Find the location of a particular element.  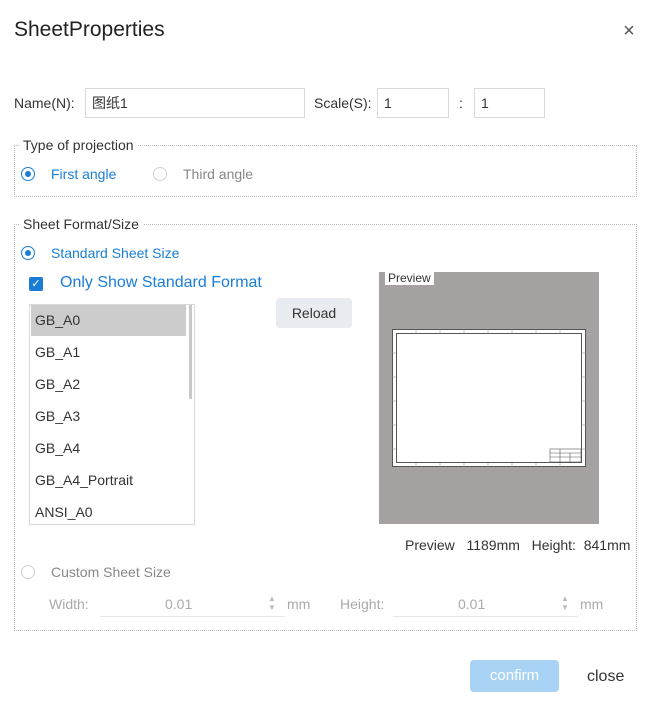

format-item-gb-a2: GB_A2 is located at coordinates (108, 384).